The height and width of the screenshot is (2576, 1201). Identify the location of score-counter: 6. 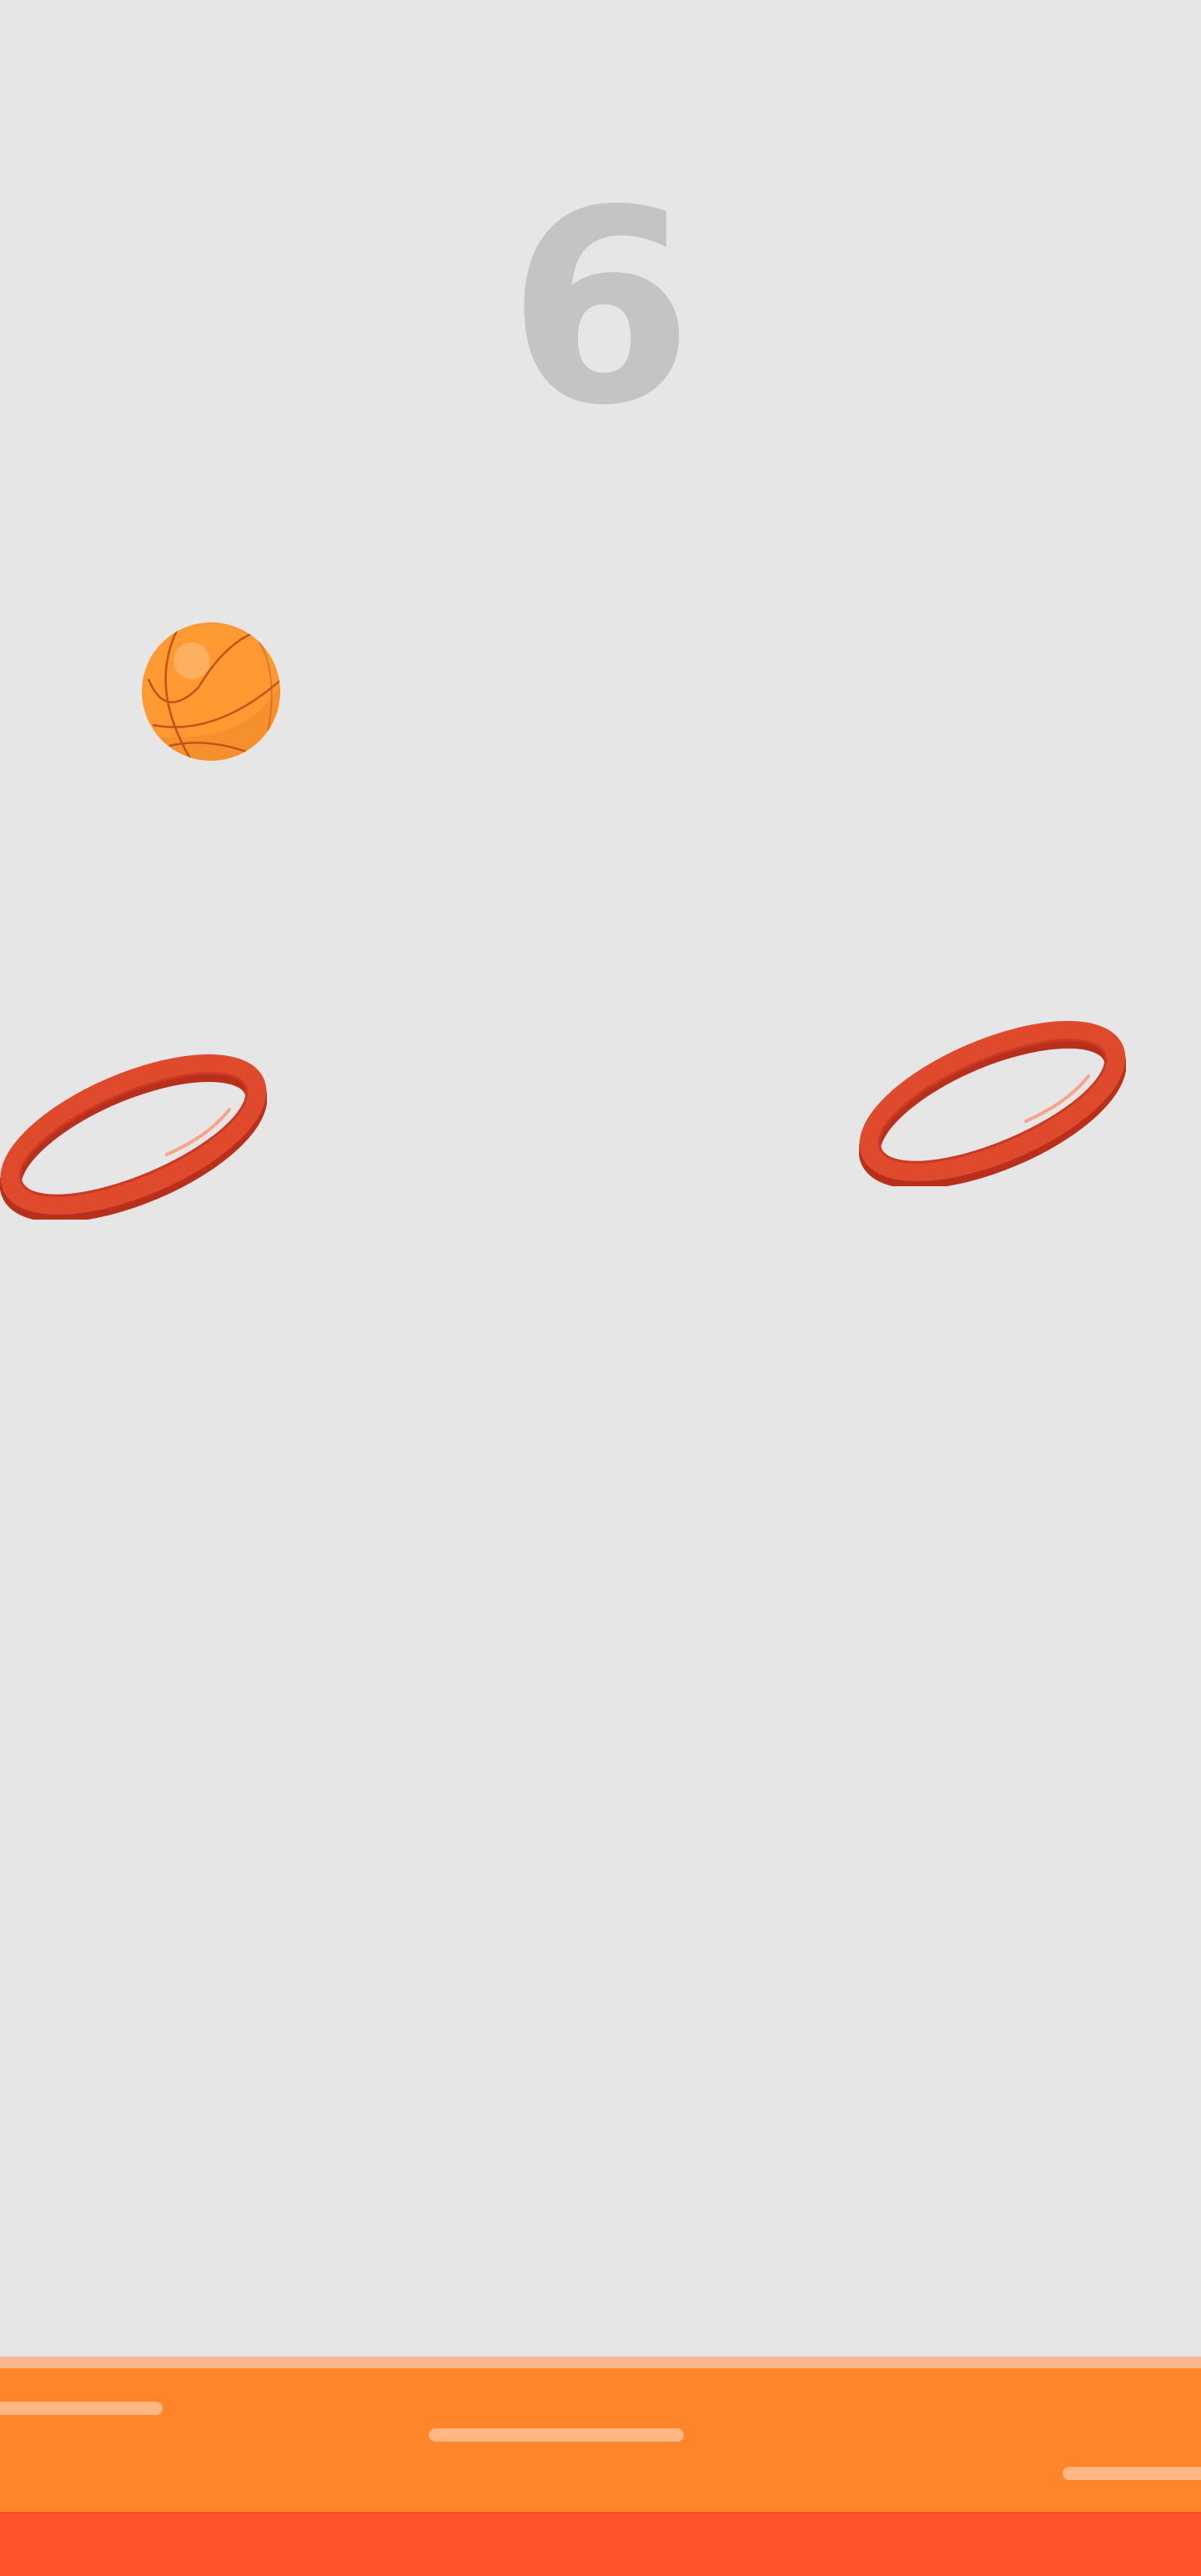
(601, 308).